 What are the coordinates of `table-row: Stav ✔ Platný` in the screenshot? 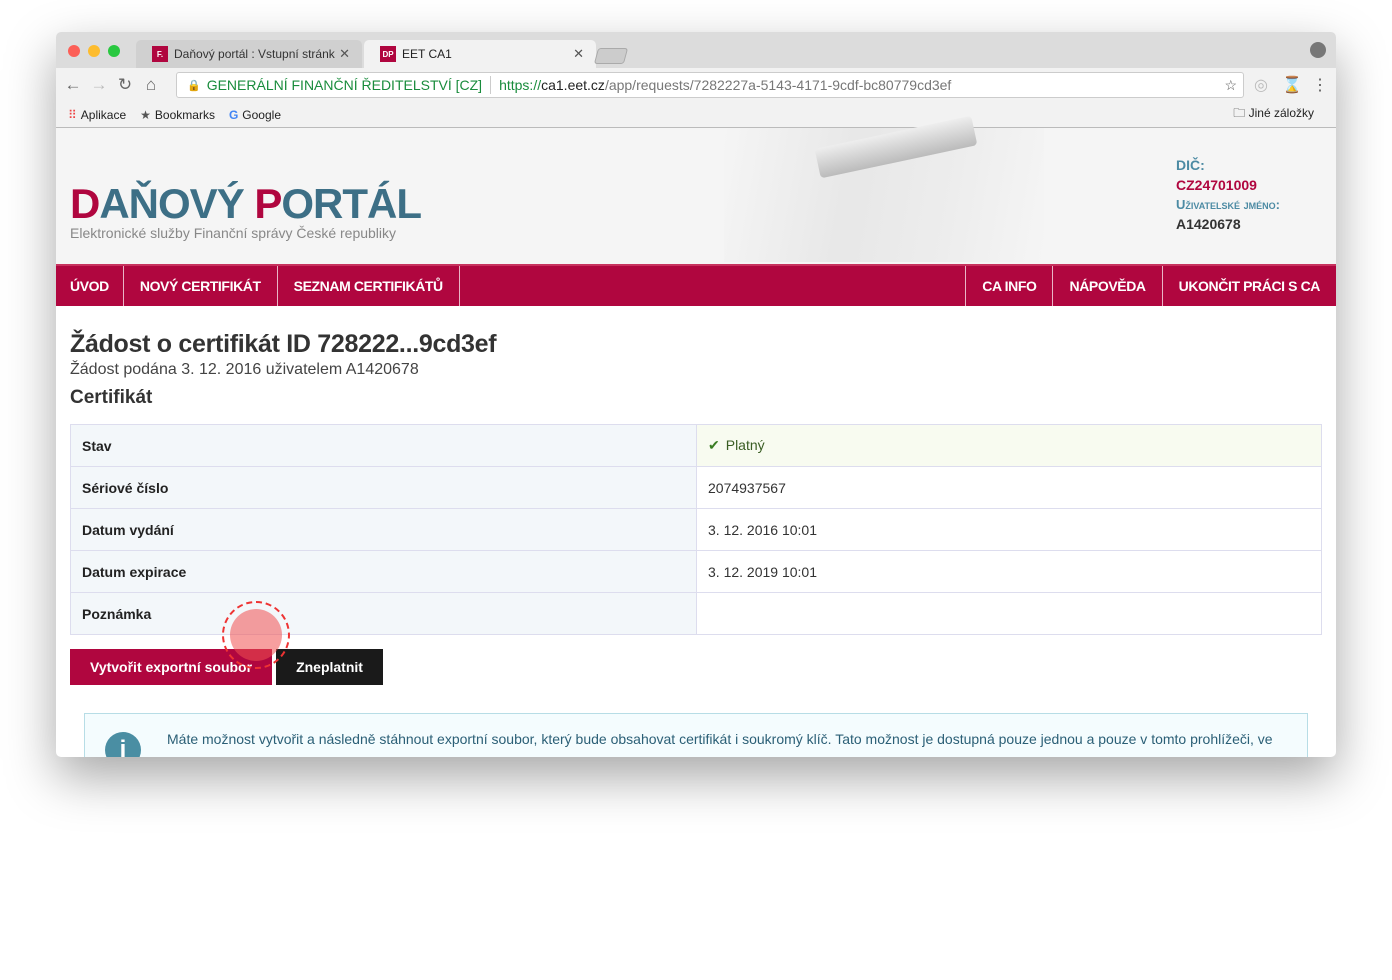 It's located at (696, 445).